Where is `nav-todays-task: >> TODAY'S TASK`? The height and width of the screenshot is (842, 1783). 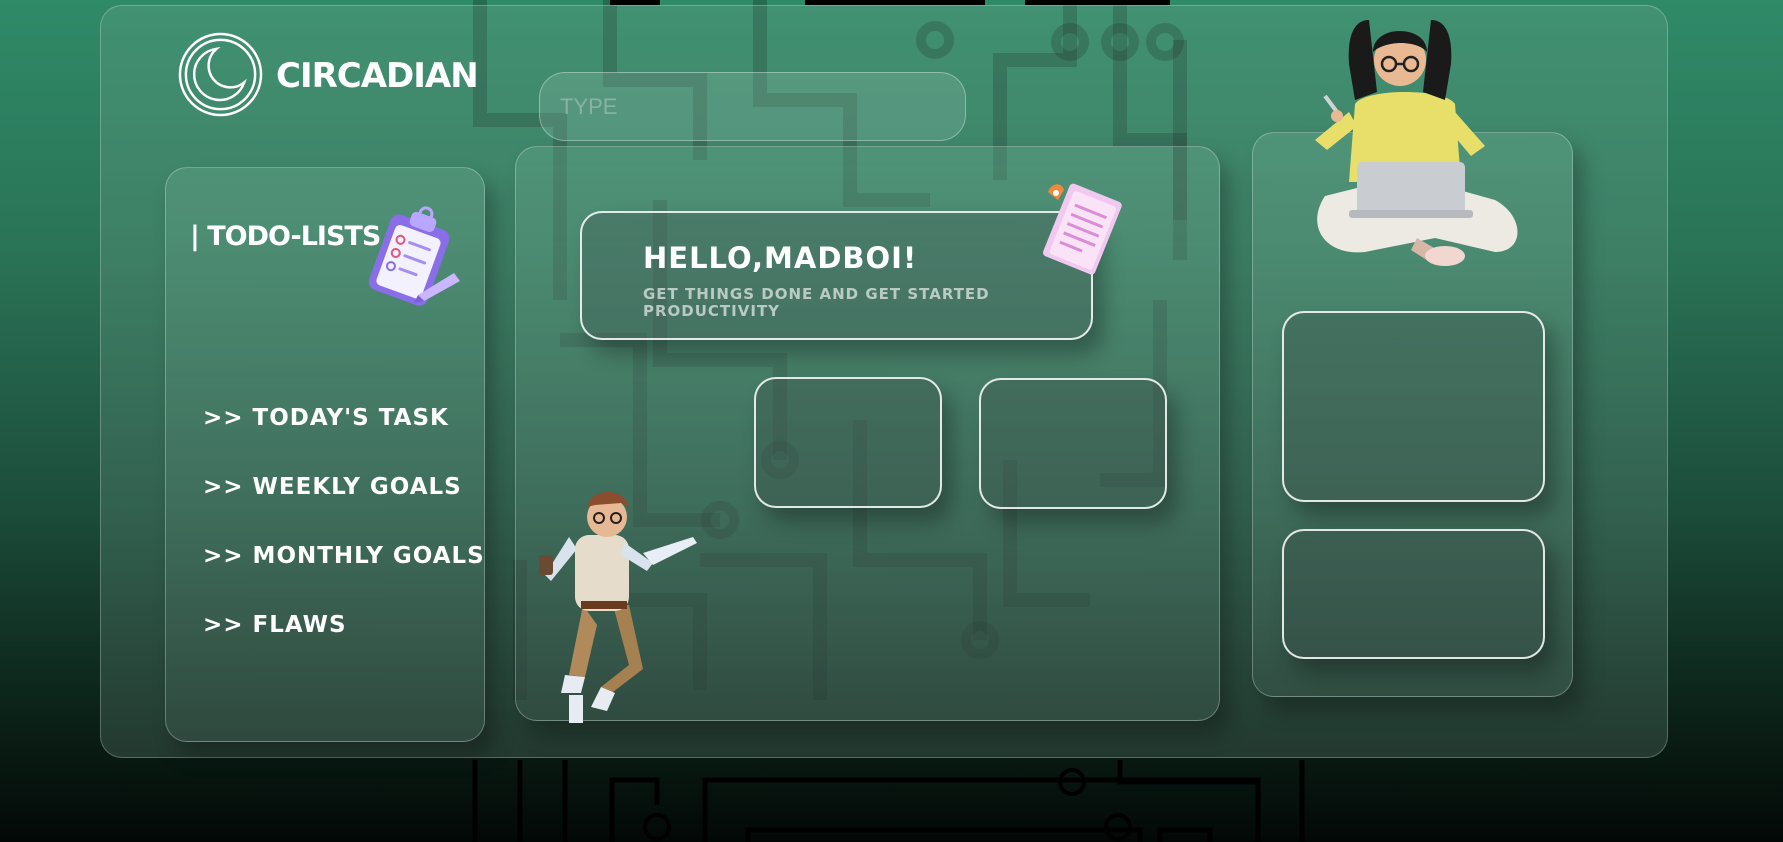
nav-todays-task: >> TODAY'S TASK is located at coordinates (326, 418).